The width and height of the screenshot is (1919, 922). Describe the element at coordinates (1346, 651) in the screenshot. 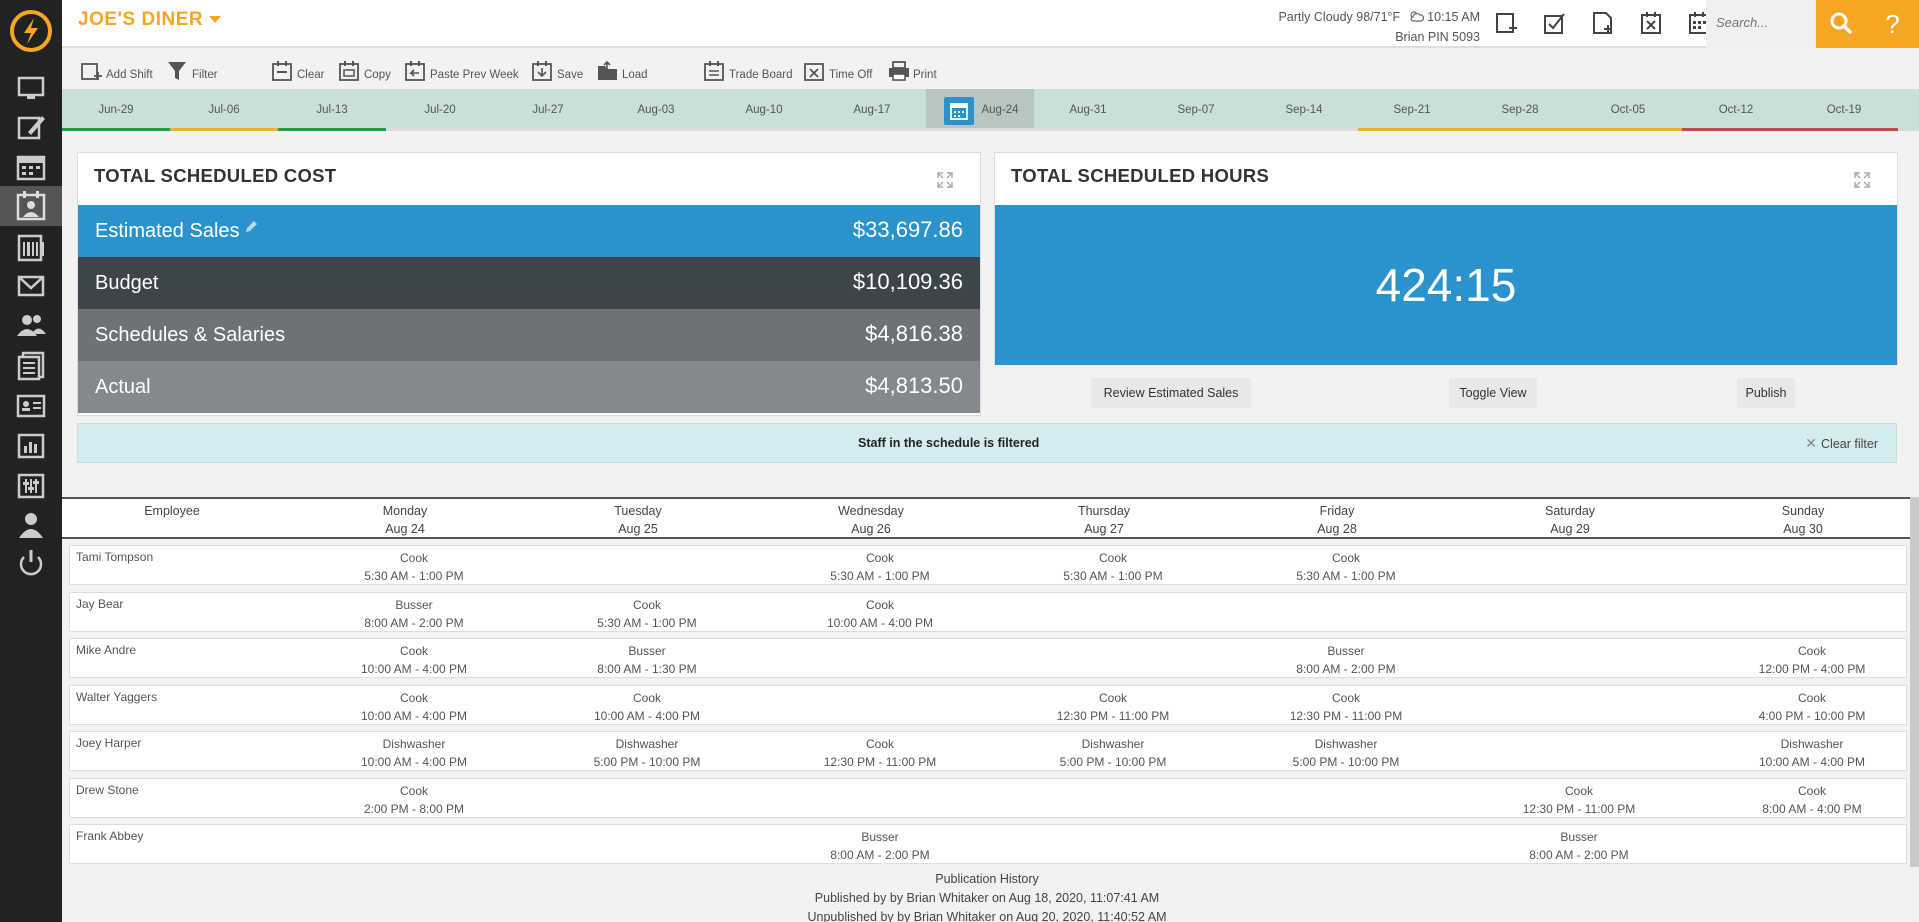

I see `shift-role: Busser` at that location.